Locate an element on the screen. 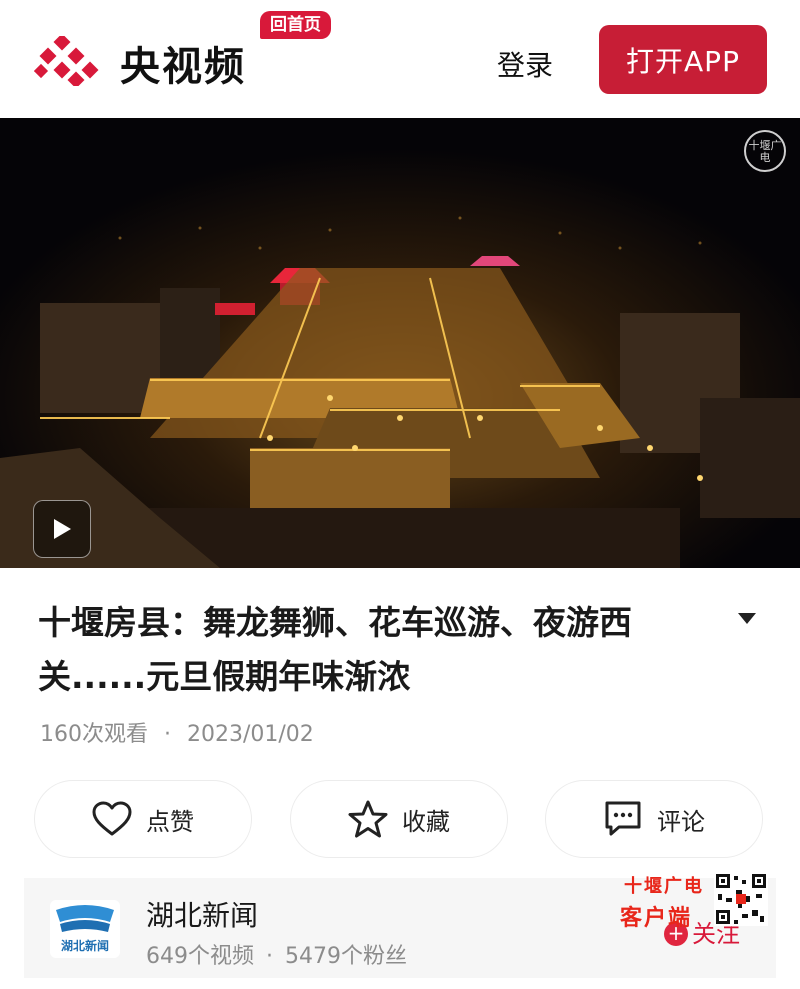  like-button: 点赞 is located at coordinates (143, 819).